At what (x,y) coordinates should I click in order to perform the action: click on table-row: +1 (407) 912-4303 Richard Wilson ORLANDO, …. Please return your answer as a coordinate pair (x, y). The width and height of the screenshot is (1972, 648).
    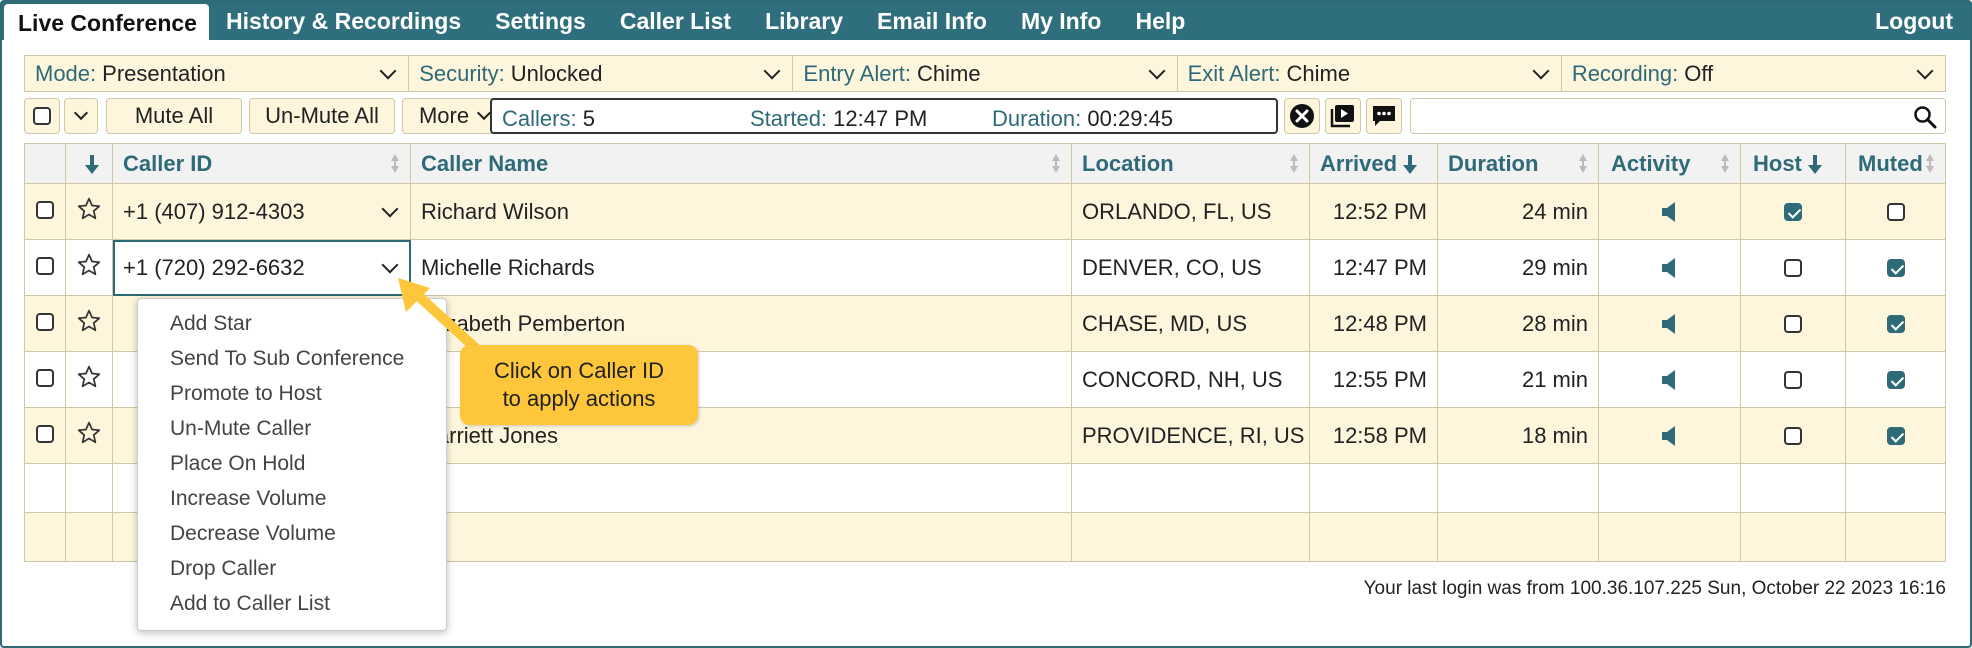
    Looking at the image, I should click on (811, 211).